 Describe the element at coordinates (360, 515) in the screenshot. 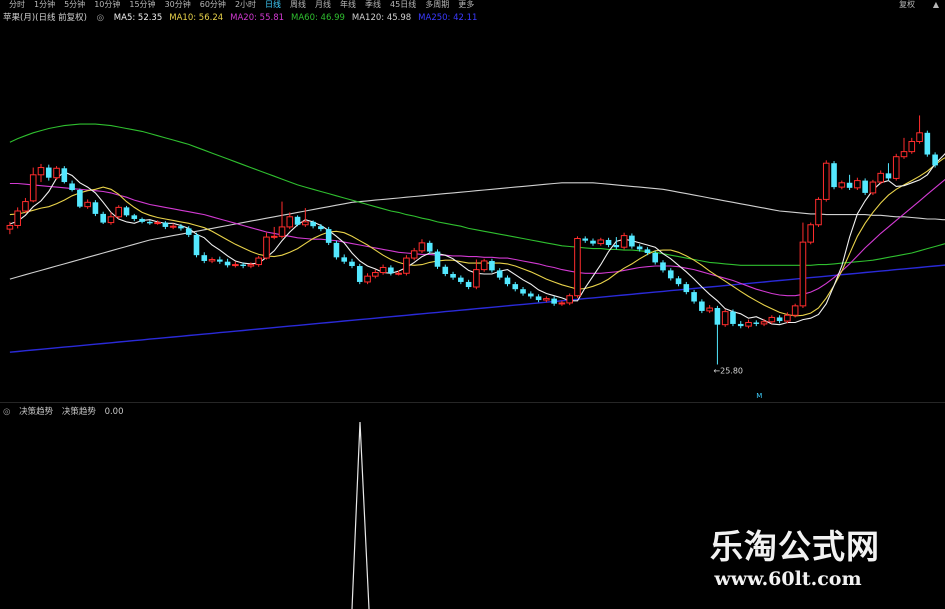

I see `indicator-spike-line` at that location.